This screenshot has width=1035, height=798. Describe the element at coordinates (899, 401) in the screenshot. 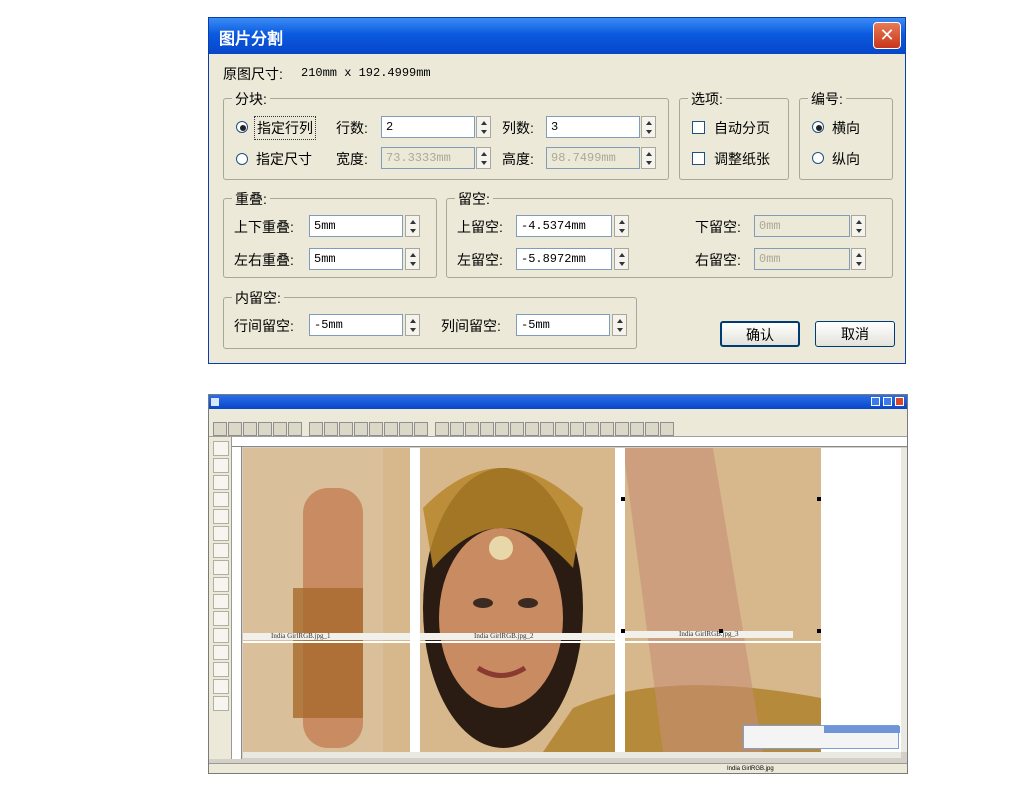

I see `app-close-icon` at that location.